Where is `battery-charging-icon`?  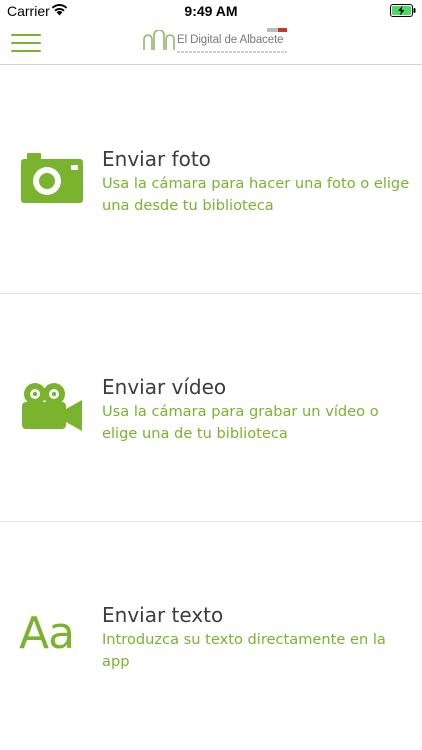 battery-charging-icon is located at coordinates (403, 10).